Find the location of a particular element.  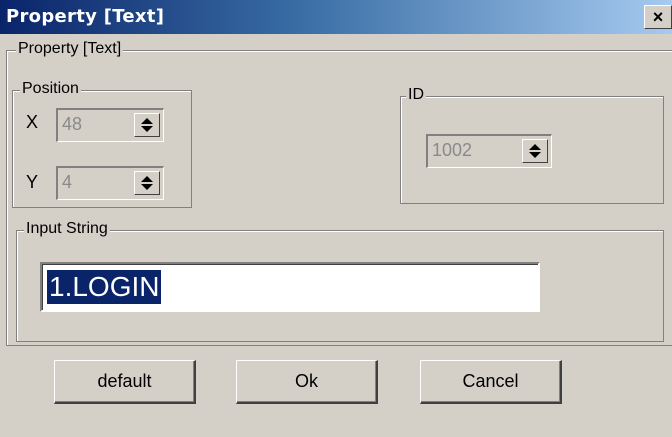

close-button: × is located at coordinates (658, 17).